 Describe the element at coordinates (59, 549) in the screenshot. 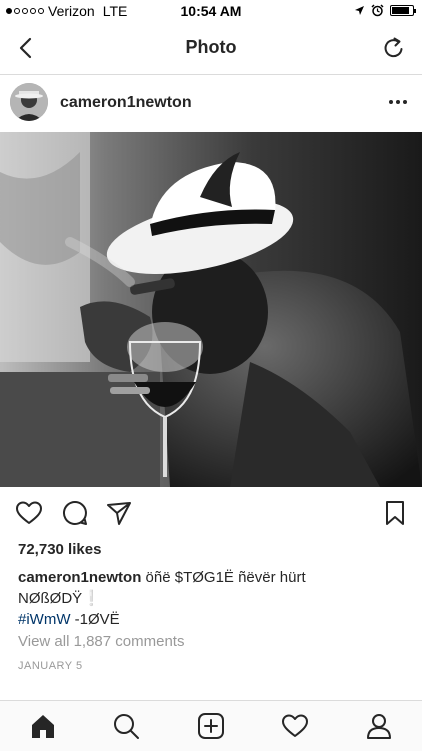

I see `likes-count: 72,730 likes` at that location.